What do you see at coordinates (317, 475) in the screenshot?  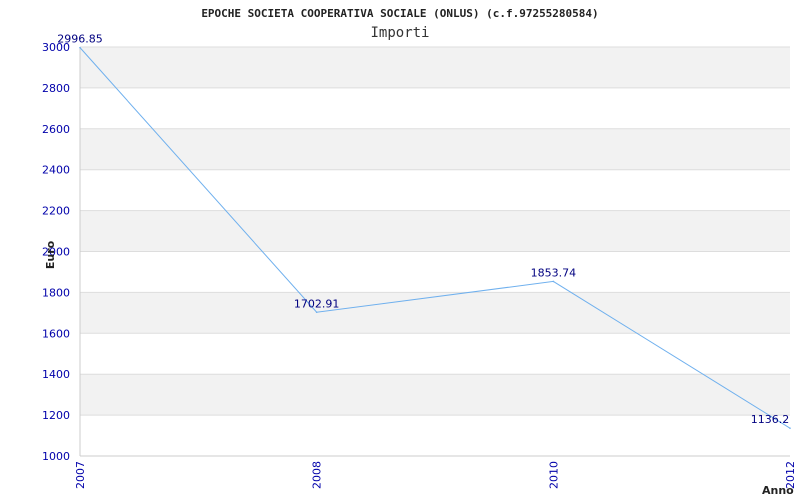 I see `x-tick-label: 2008` at bounding box center [317, 475].